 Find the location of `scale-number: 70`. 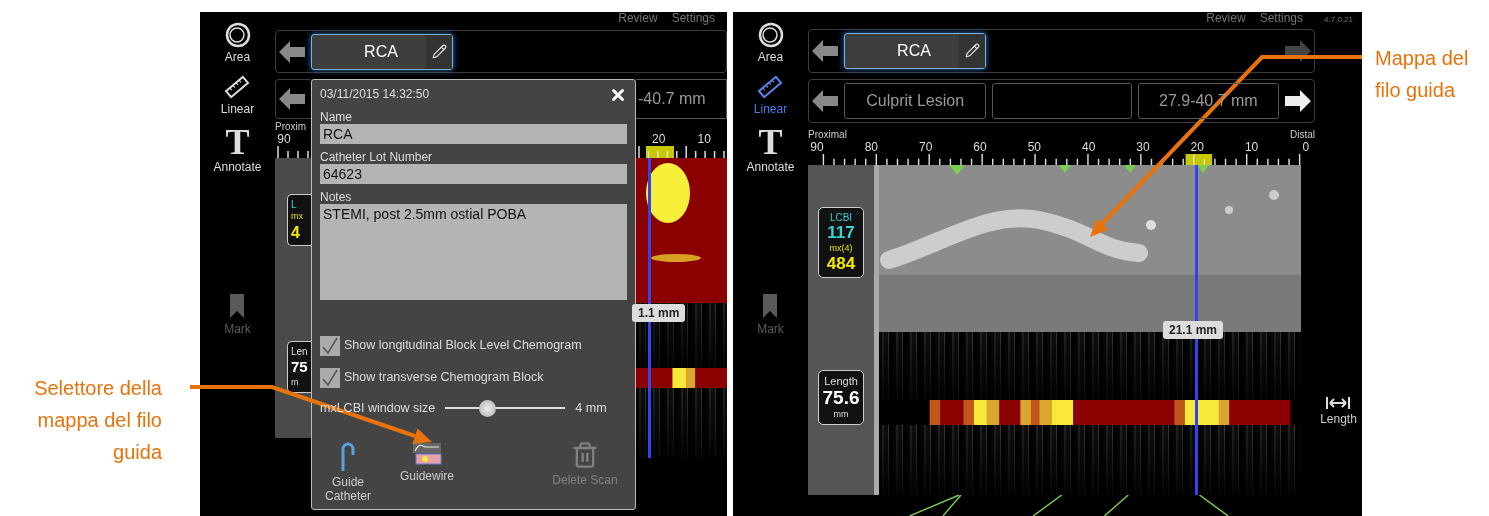

scale-number: 70 is located at coordinates (925, 146).